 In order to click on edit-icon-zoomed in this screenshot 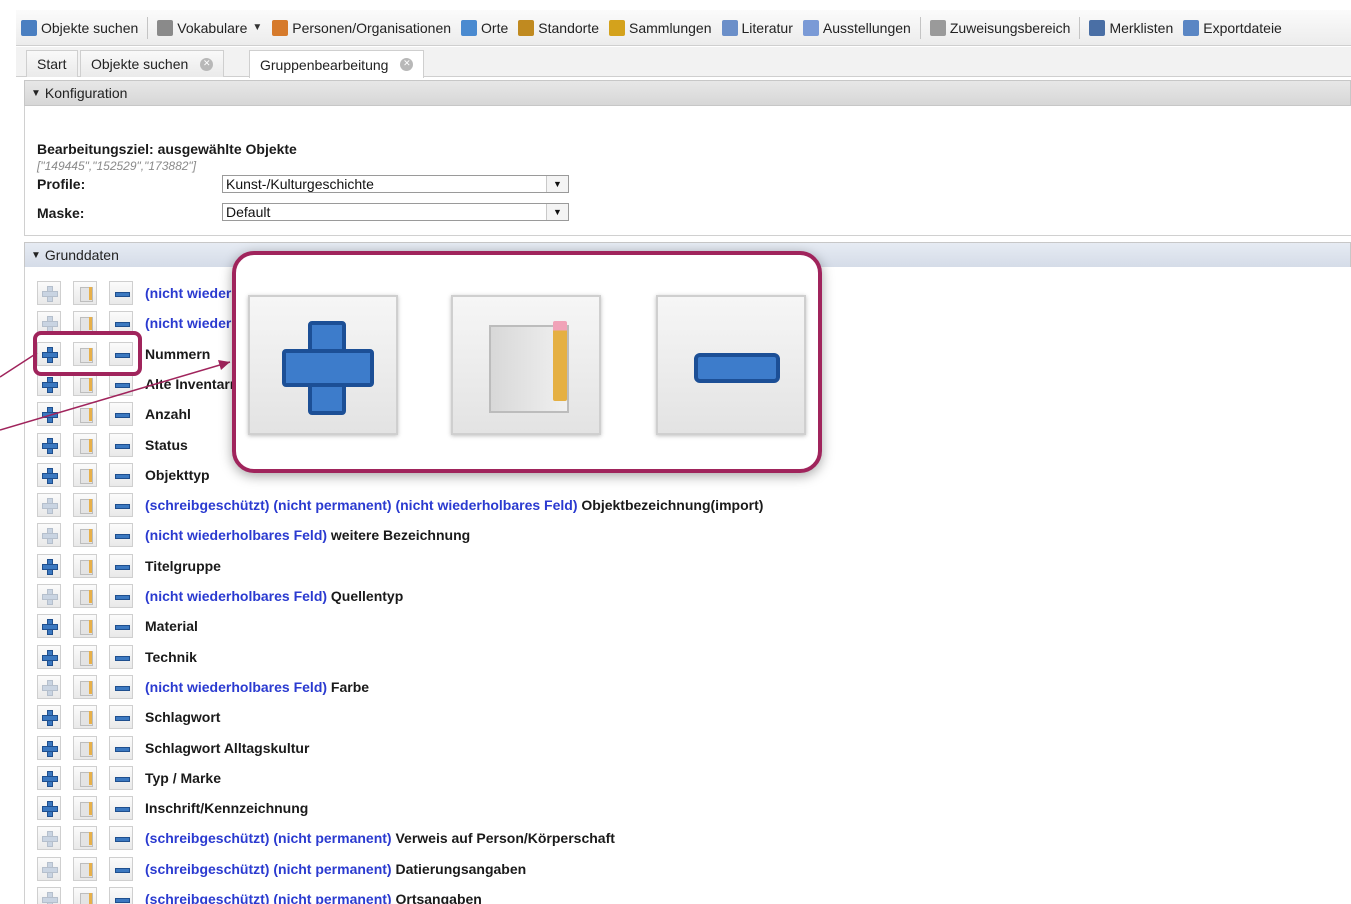, I will do `click(526, 365)`.